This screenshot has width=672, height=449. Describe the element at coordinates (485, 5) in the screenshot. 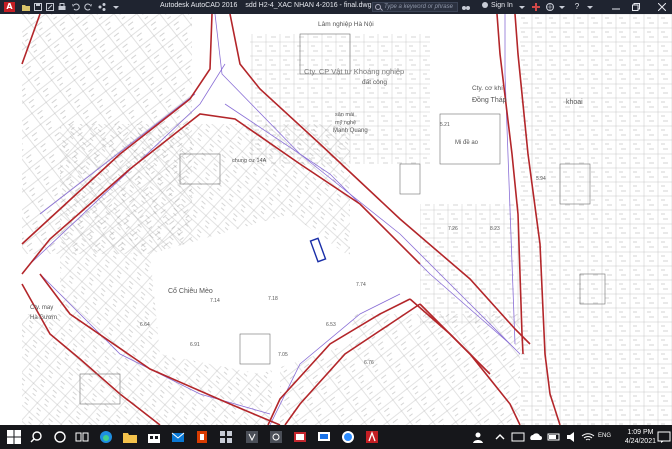

I see `user-icon` at that location.